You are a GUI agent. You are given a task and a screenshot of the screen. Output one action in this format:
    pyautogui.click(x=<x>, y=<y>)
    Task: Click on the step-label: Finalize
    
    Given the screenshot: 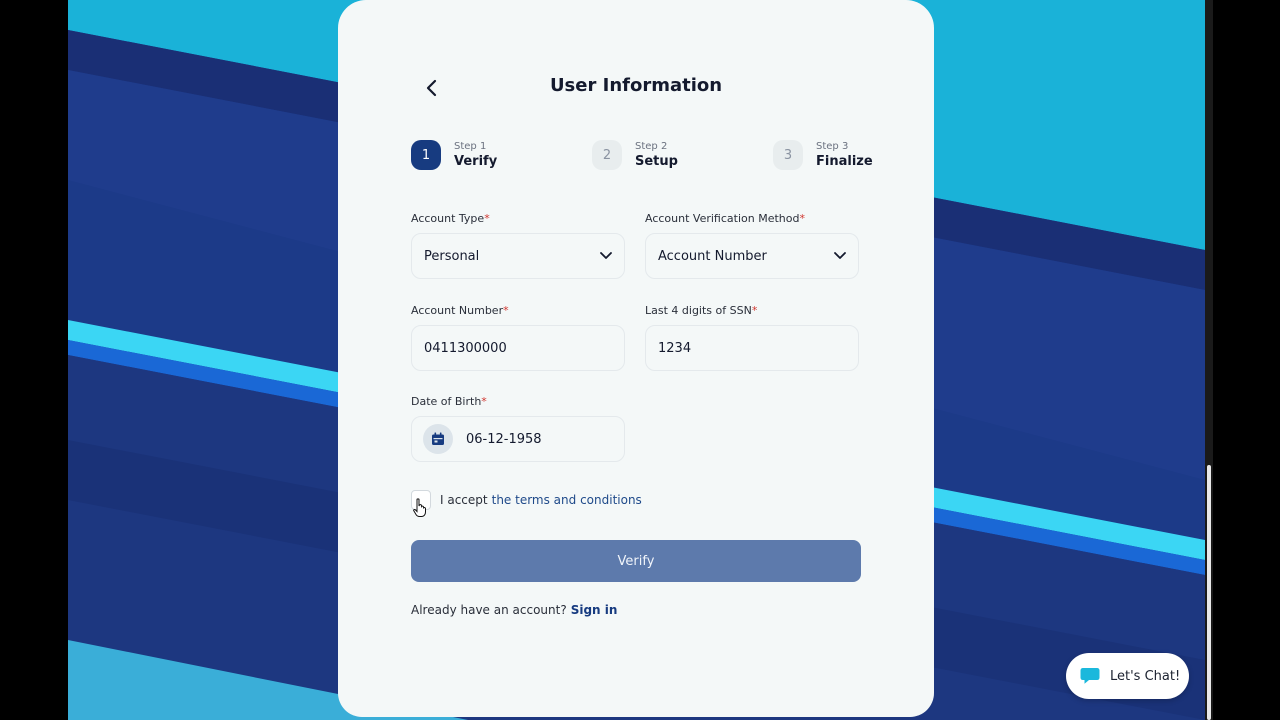 What is the action you would take?
    pyautogui.click(x=844, y=161)
    